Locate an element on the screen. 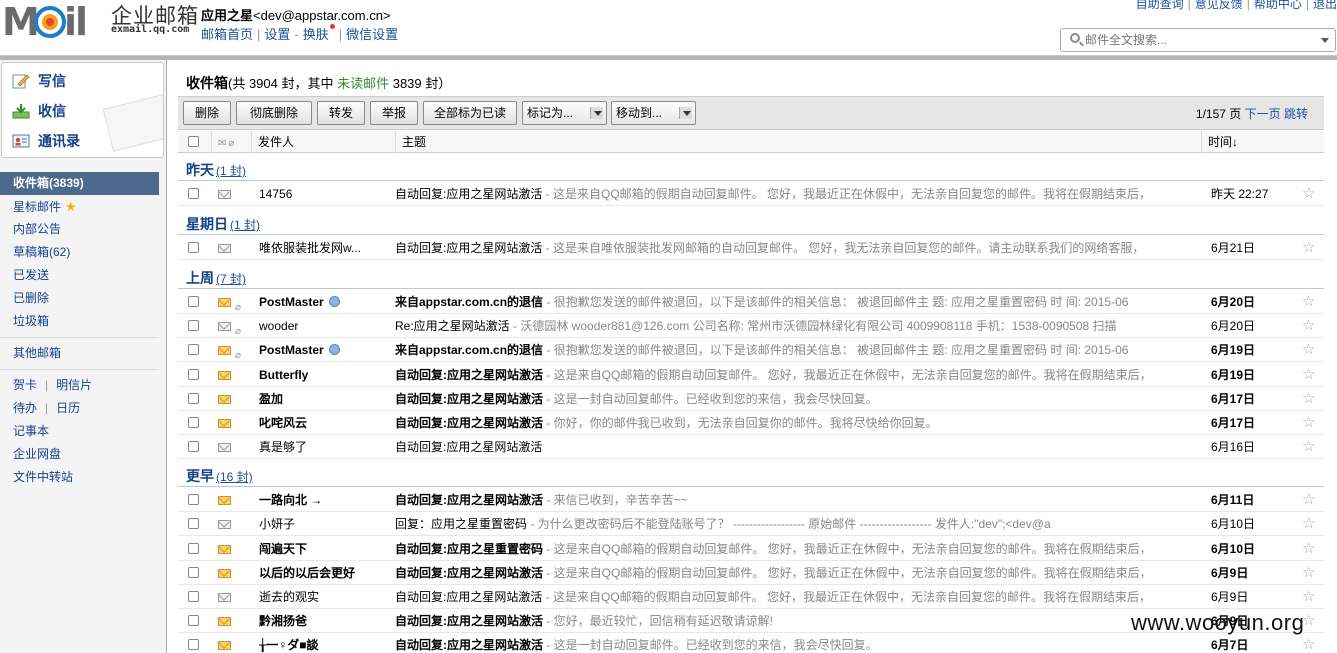 The image size is (1337, 653). mail-row: 一路向北 → 自动回复:应用之星网站激活 - 来信已收到，辛苦辛苦~~ 6月11日 ☆ is located at coordinates (751, 500).